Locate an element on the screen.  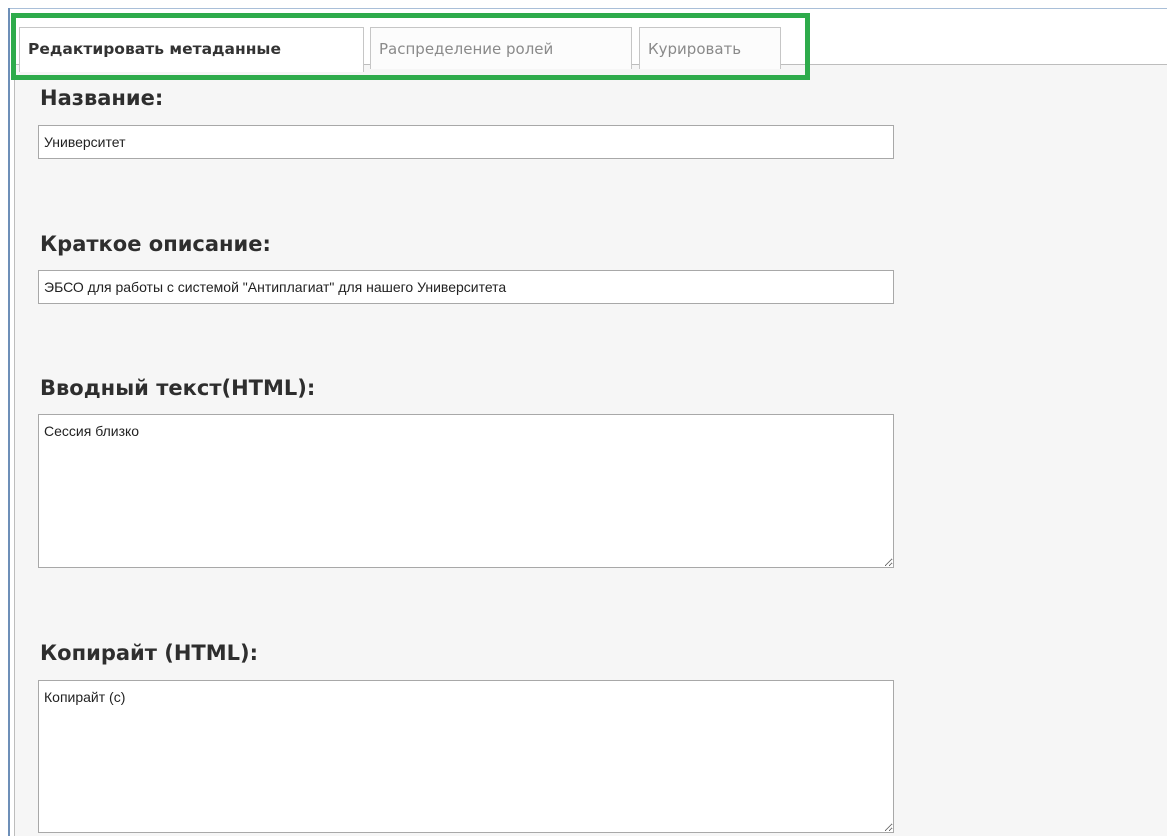
tab-role-assignment: Распределение ролей is located at coordinates (501, 48).